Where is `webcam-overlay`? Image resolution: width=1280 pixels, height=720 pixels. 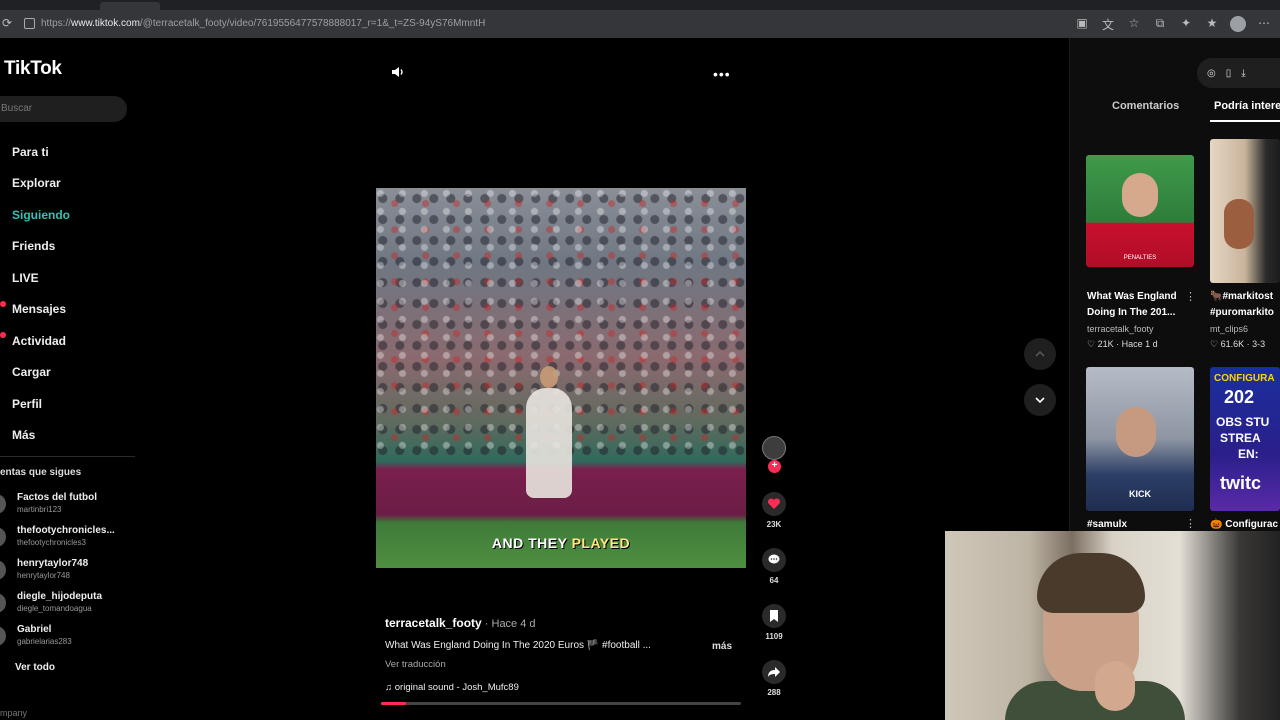 webcam-overlay is located at coordinates (1112, 625).